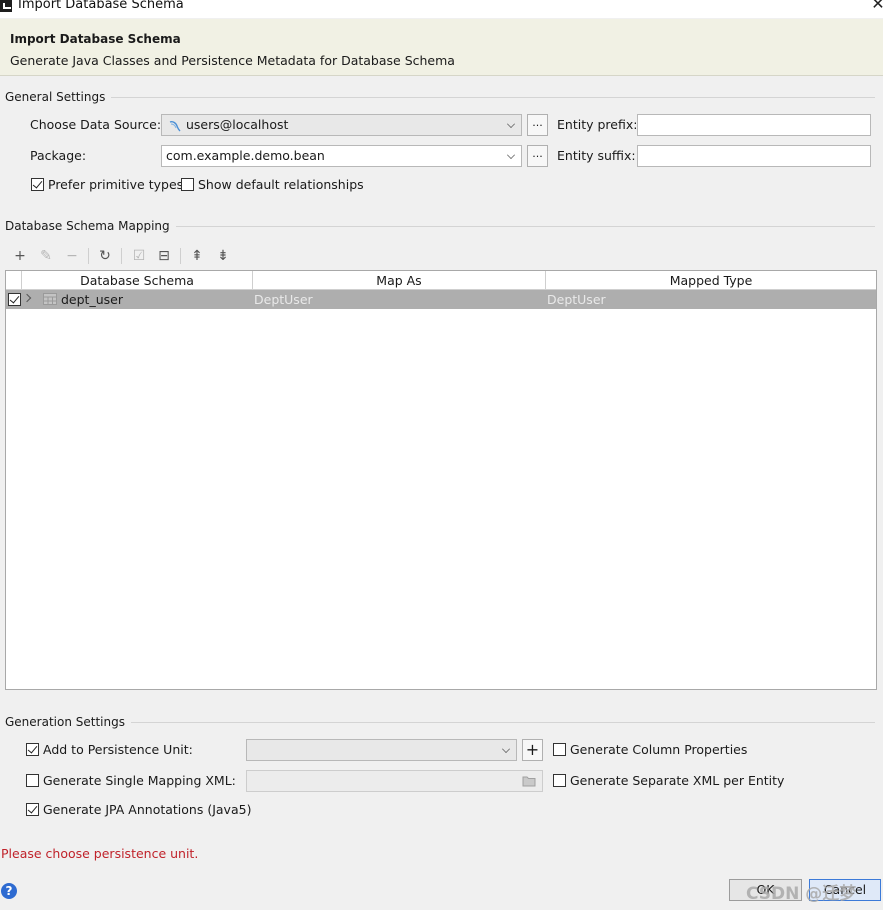 The height and width of the screenshot is (910, 883). I want to click on add-to-persistence-unit-label: Add to Persistence Unit:, so click(118, 749).